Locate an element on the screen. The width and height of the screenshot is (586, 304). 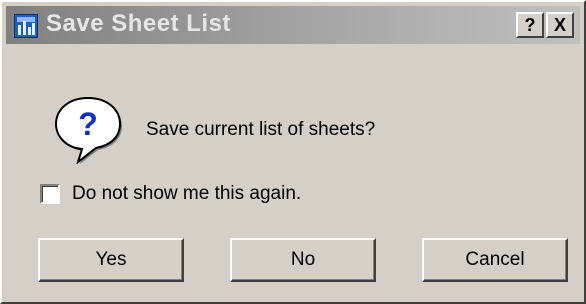
question-icon: ? is located at coordinates (88, 130).